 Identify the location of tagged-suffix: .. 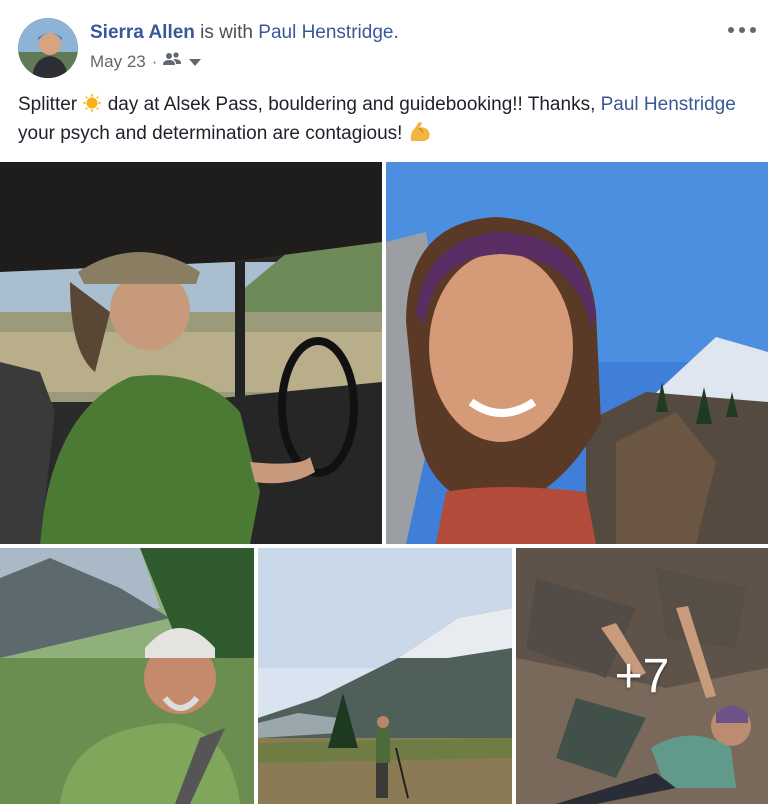
(396, 32).